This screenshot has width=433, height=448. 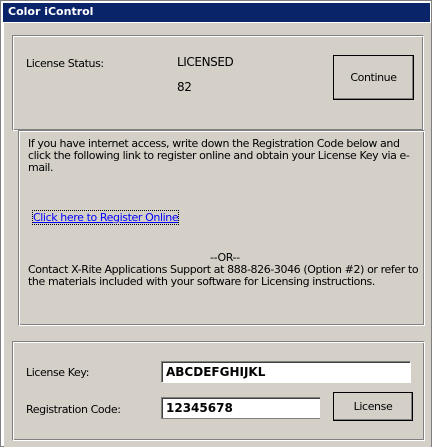 I want to click on license-key-input: ABCDEFGHIJKL, so click(x=286, y=372).